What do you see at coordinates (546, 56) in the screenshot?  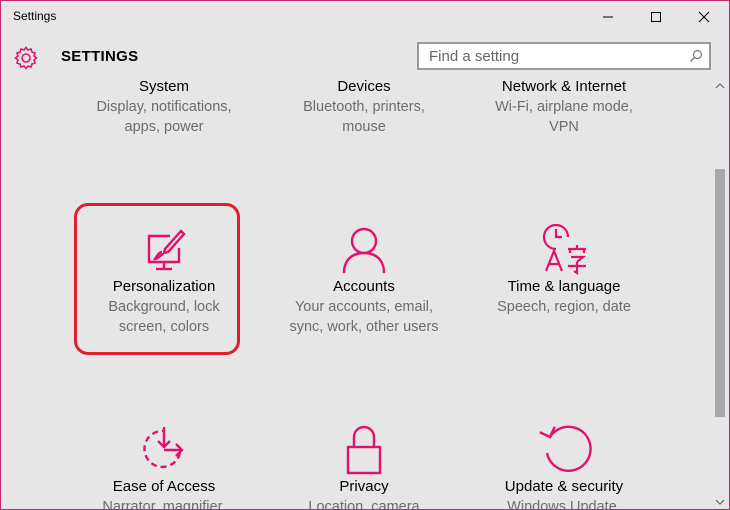 I see `search-input` at bounding box center [546, 56].